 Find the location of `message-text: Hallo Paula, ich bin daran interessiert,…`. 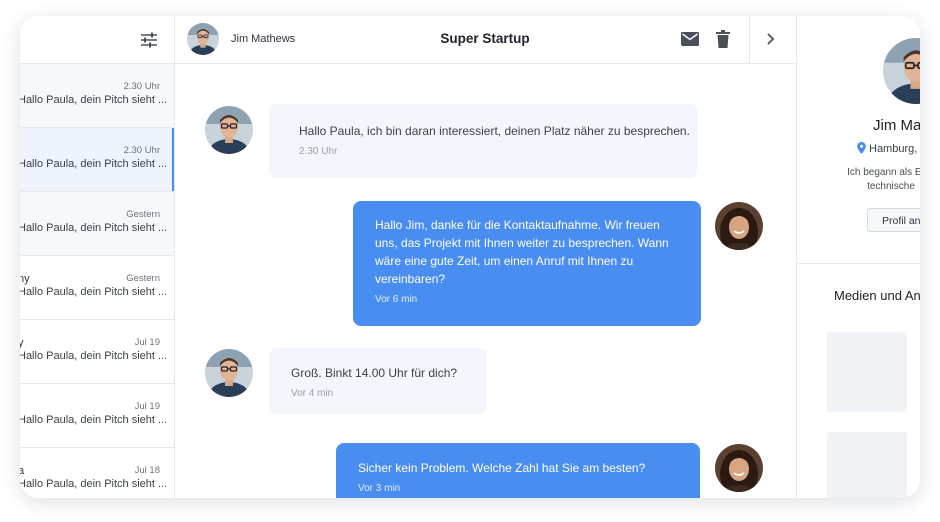

message-text: Hallo Paula, ich bin daran interessiert,… is located at coordinates (494, 131).